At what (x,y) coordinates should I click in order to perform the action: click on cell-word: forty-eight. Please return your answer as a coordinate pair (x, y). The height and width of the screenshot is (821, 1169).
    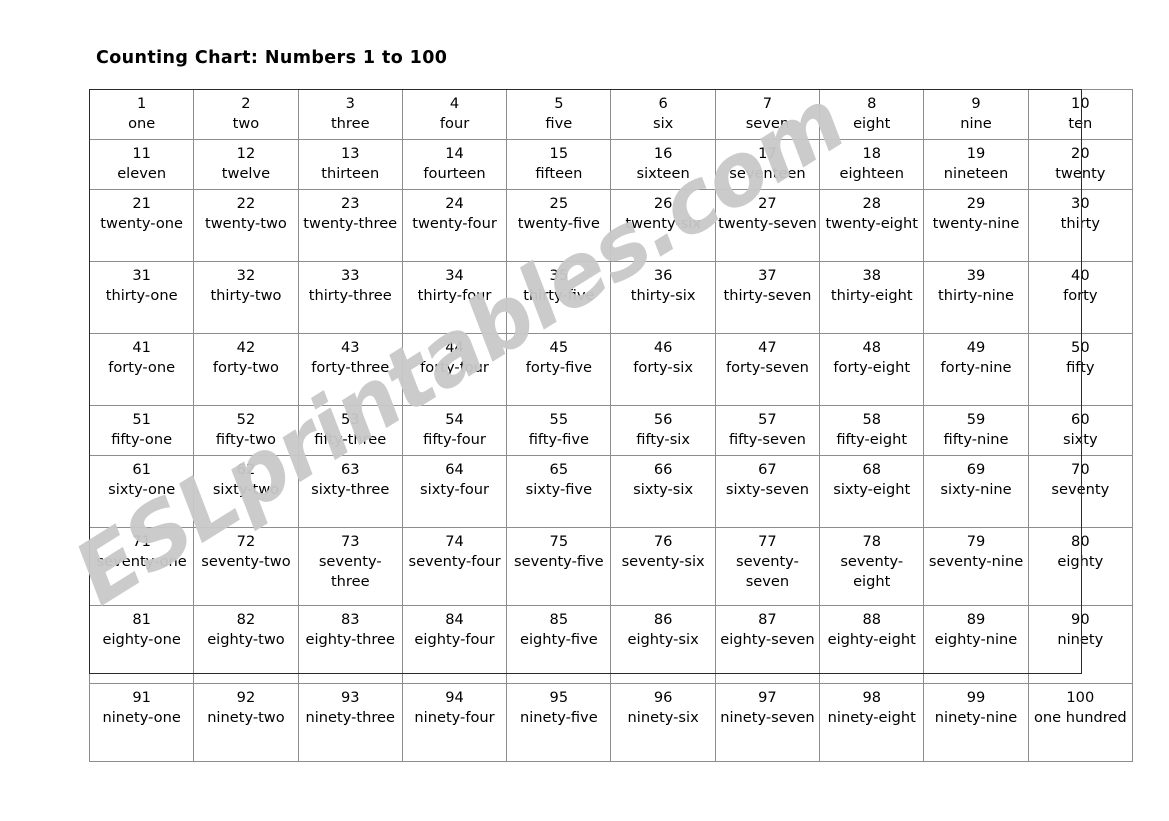
    Looking at the image, I should click on (872, 367).